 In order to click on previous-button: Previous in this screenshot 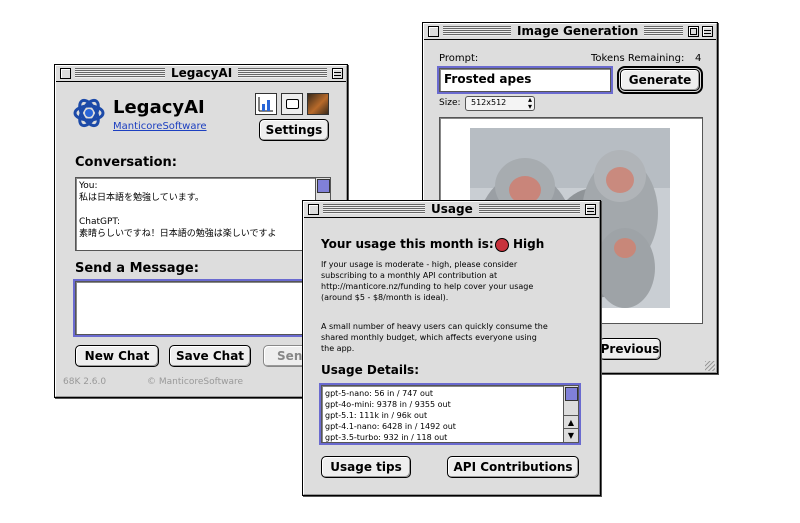, I will do `click(630, 349)`.